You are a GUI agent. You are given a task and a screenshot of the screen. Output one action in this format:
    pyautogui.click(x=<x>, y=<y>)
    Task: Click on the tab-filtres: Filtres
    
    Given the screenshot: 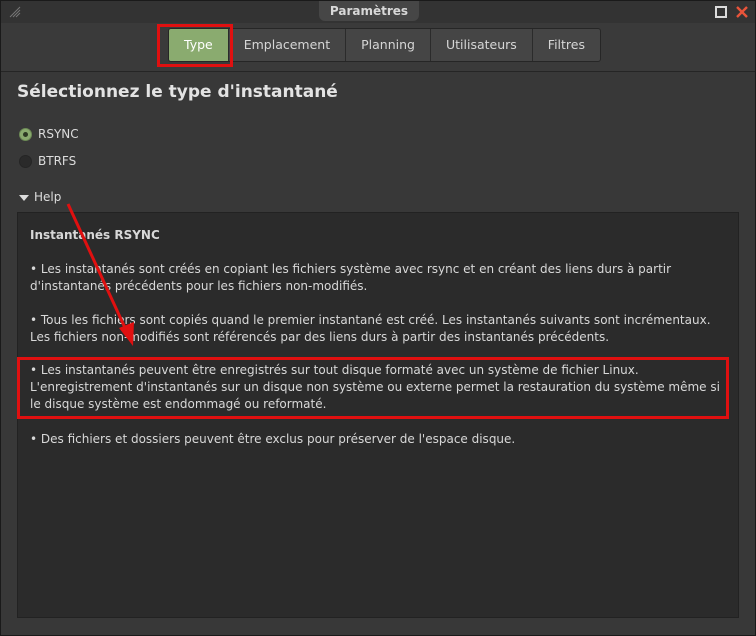 What is the action you would take?
    pyautogui.click(x=566, y=45)
    